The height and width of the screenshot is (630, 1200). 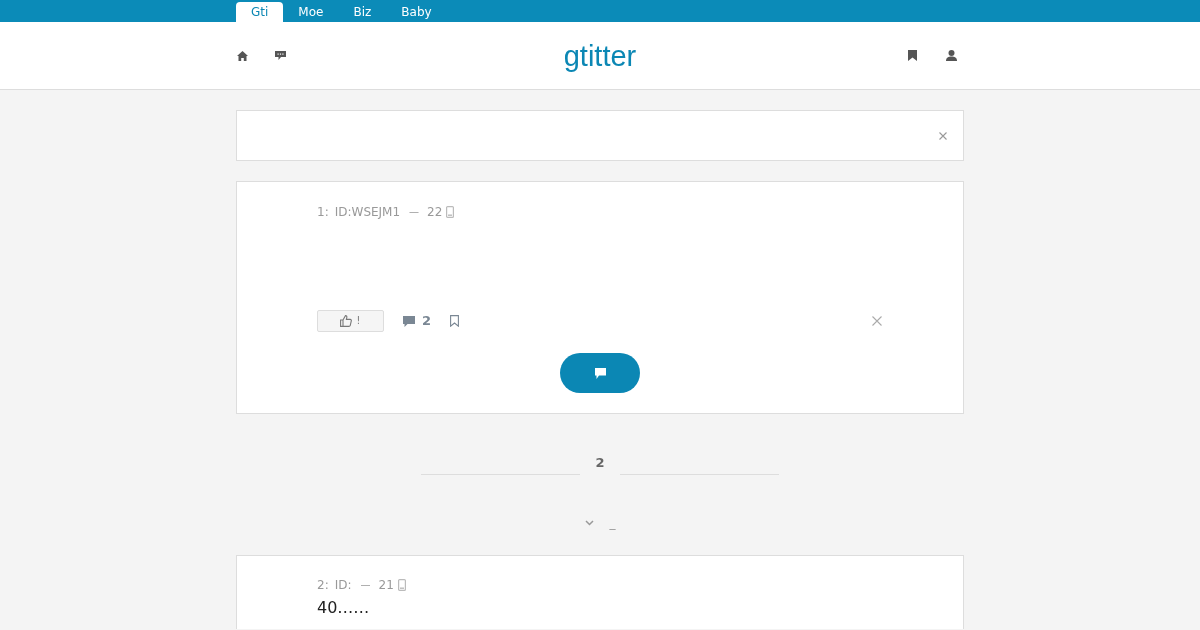 I want to click on chat-icon, so click(x=280, y=55).